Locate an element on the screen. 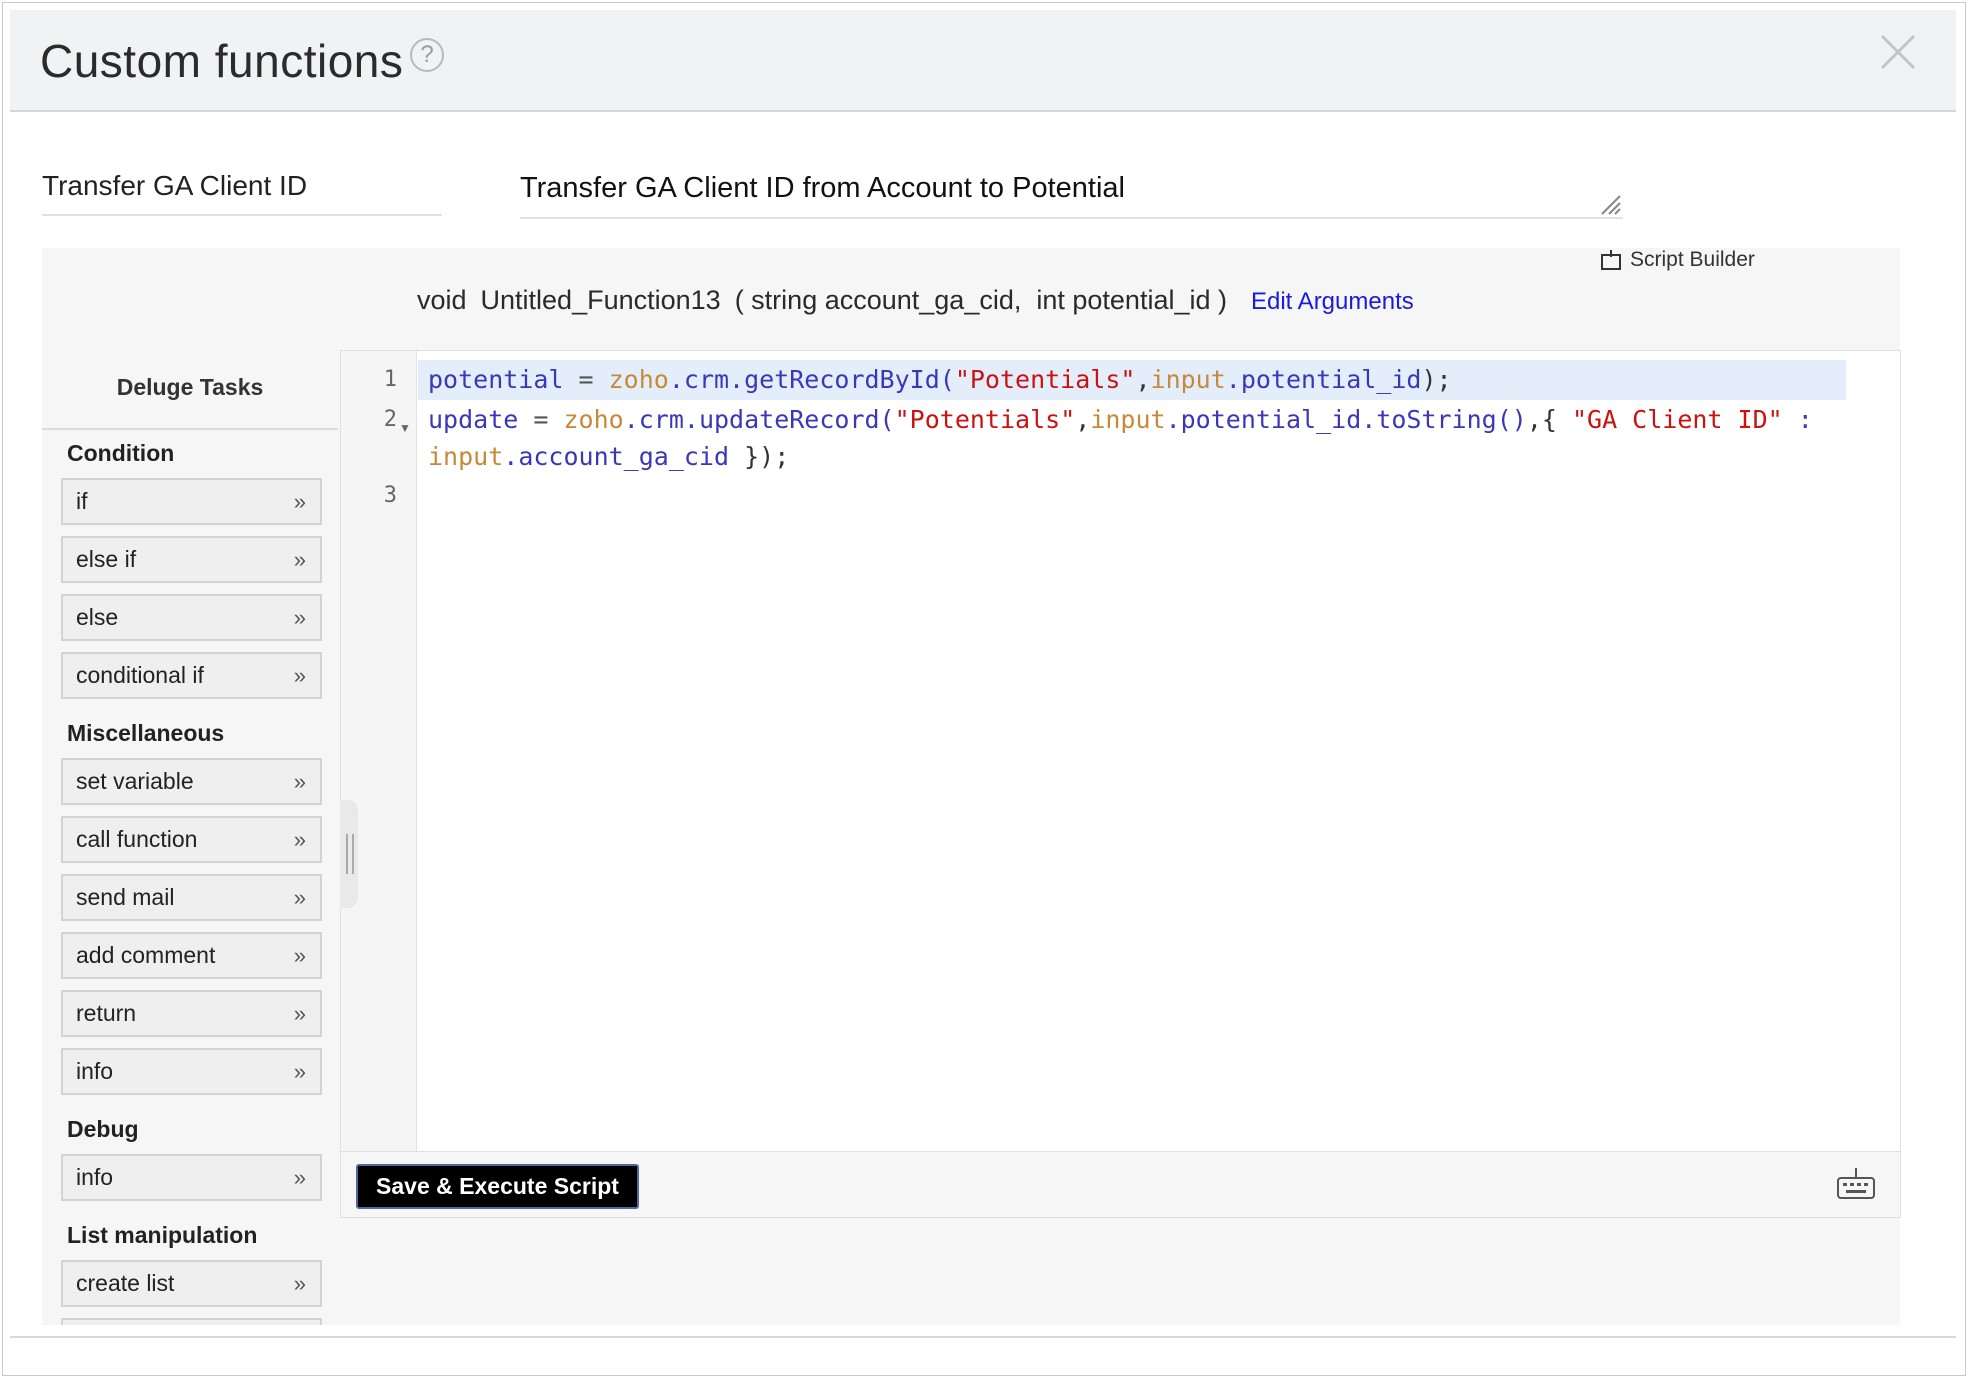 The height and width of the screenshot is (1380, 1970). code-token: .crm.updateRecord( is located at coordinates (759, 419).